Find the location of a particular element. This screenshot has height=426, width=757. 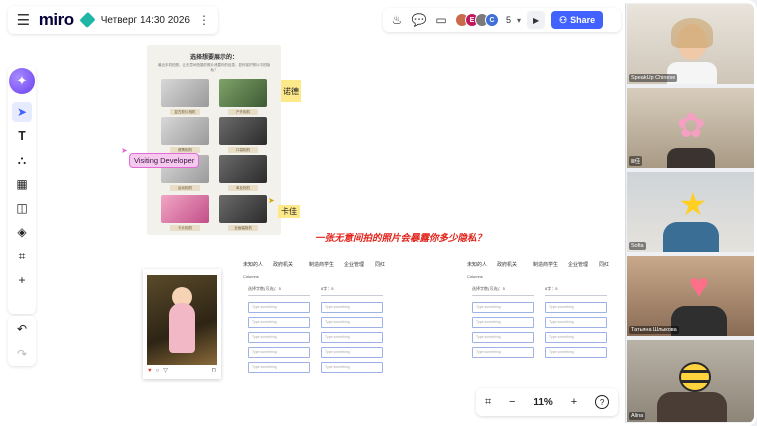

cursor-icon: ➤ is located at coordinates (124, 150).